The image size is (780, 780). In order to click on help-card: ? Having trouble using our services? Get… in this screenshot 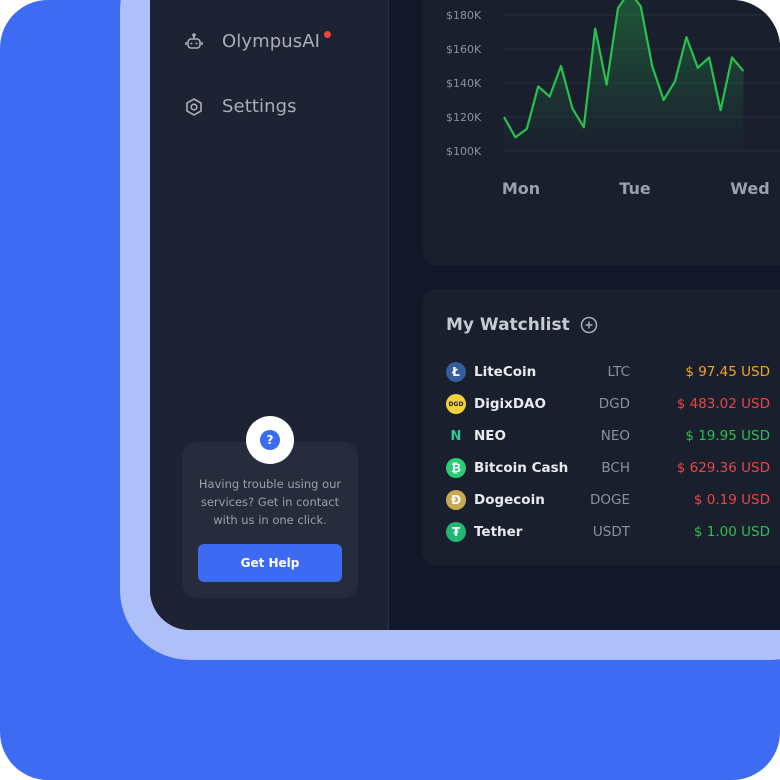, I will do `click(270, 507)`.